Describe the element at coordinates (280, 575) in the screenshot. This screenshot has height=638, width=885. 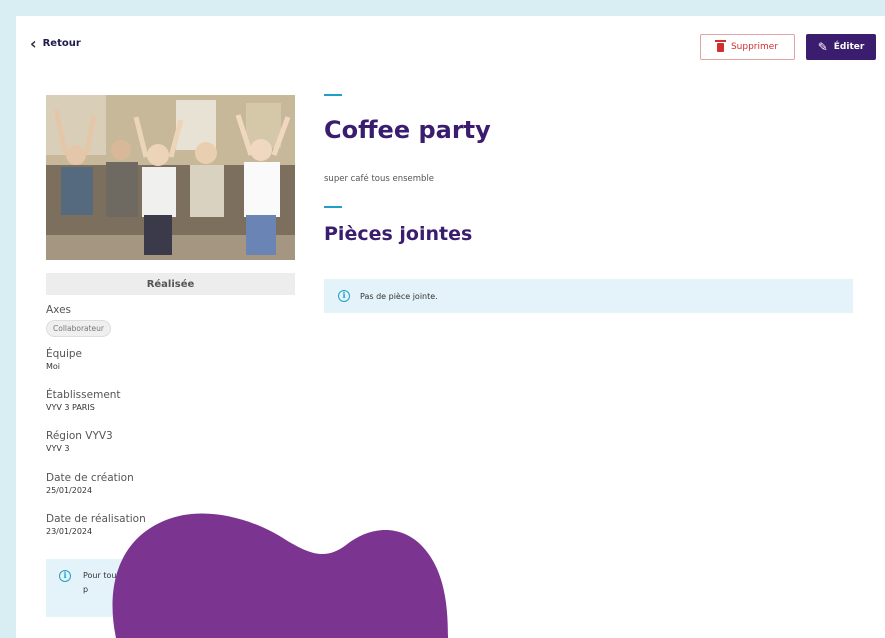
I see `overlay-blob-shape` at that location.